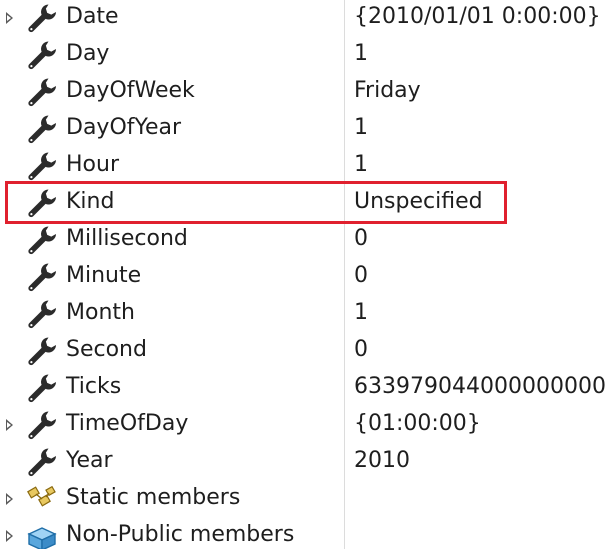 The height and width of the screenshot is (549, 610). Describe the element at coordinates (305, 533) in the screenshot. I see `group-row-non-public-members: Non-Public members` at that location.